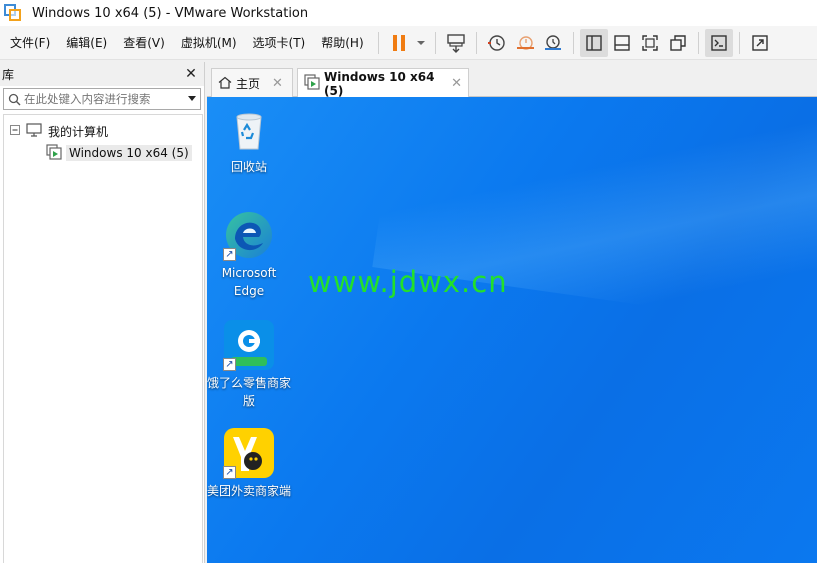 This screenshot has width=817, height=563. What do you see at coordinates (249, 235) in the screenshot?
I see `edge-icon: ↗` at bounding box center [249, 235].